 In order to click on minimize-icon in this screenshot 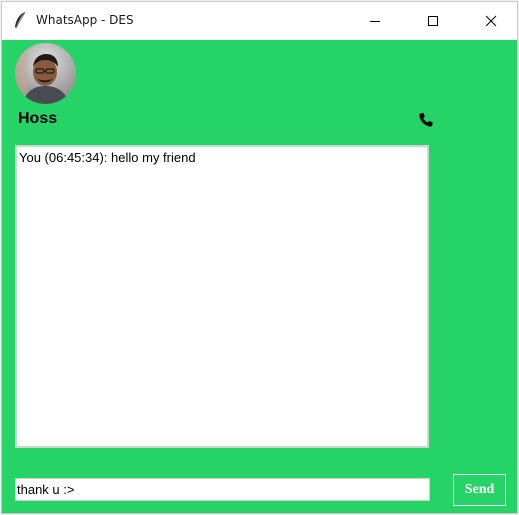, I will do `click(375, 21)`.